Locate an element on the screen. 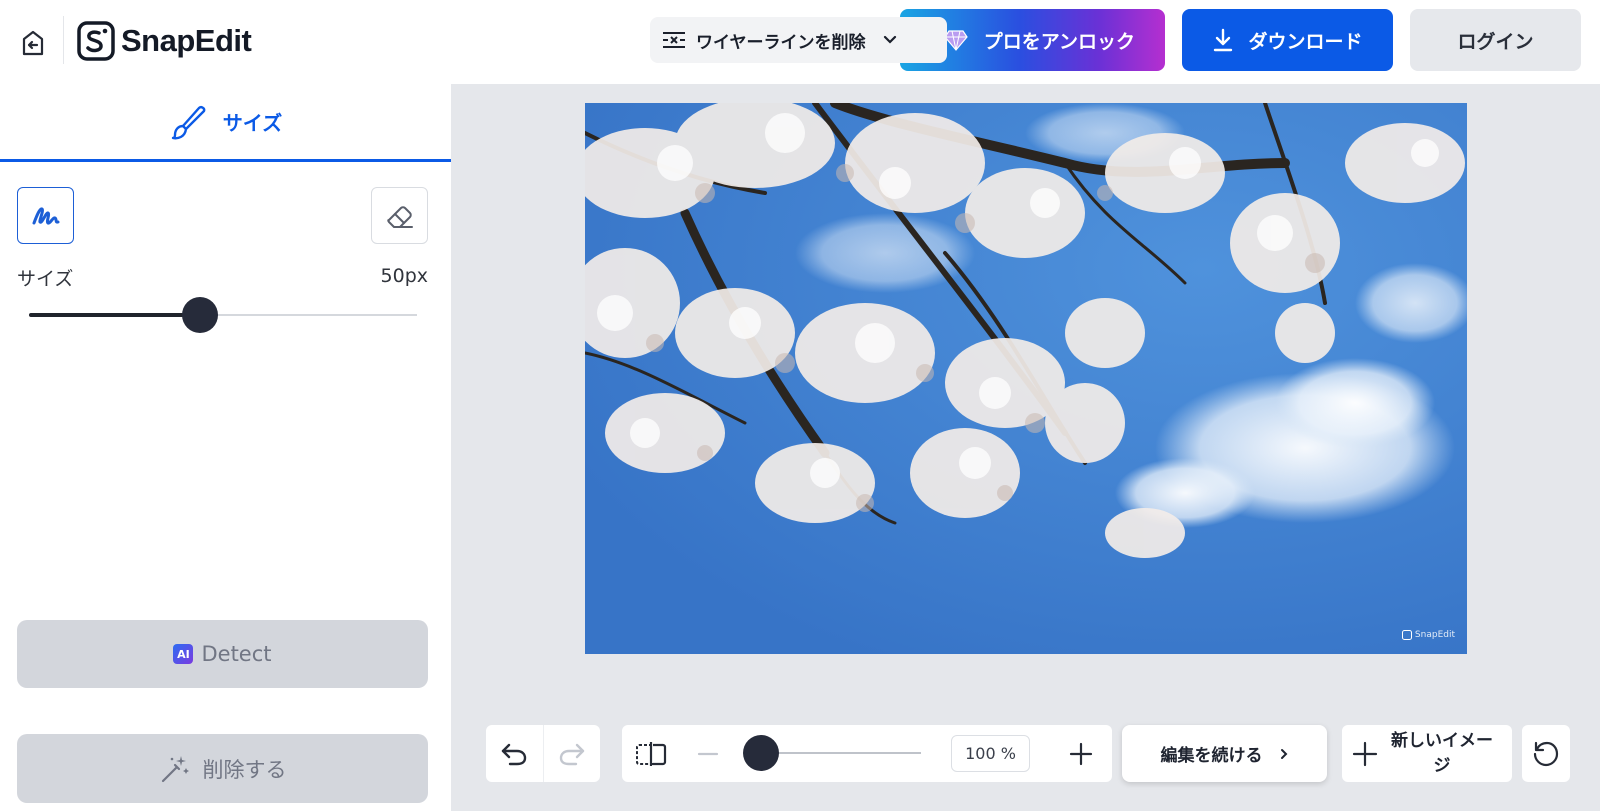 The image size is (1600, 811). detect-label: Detect is located at coordinates (236, 654).